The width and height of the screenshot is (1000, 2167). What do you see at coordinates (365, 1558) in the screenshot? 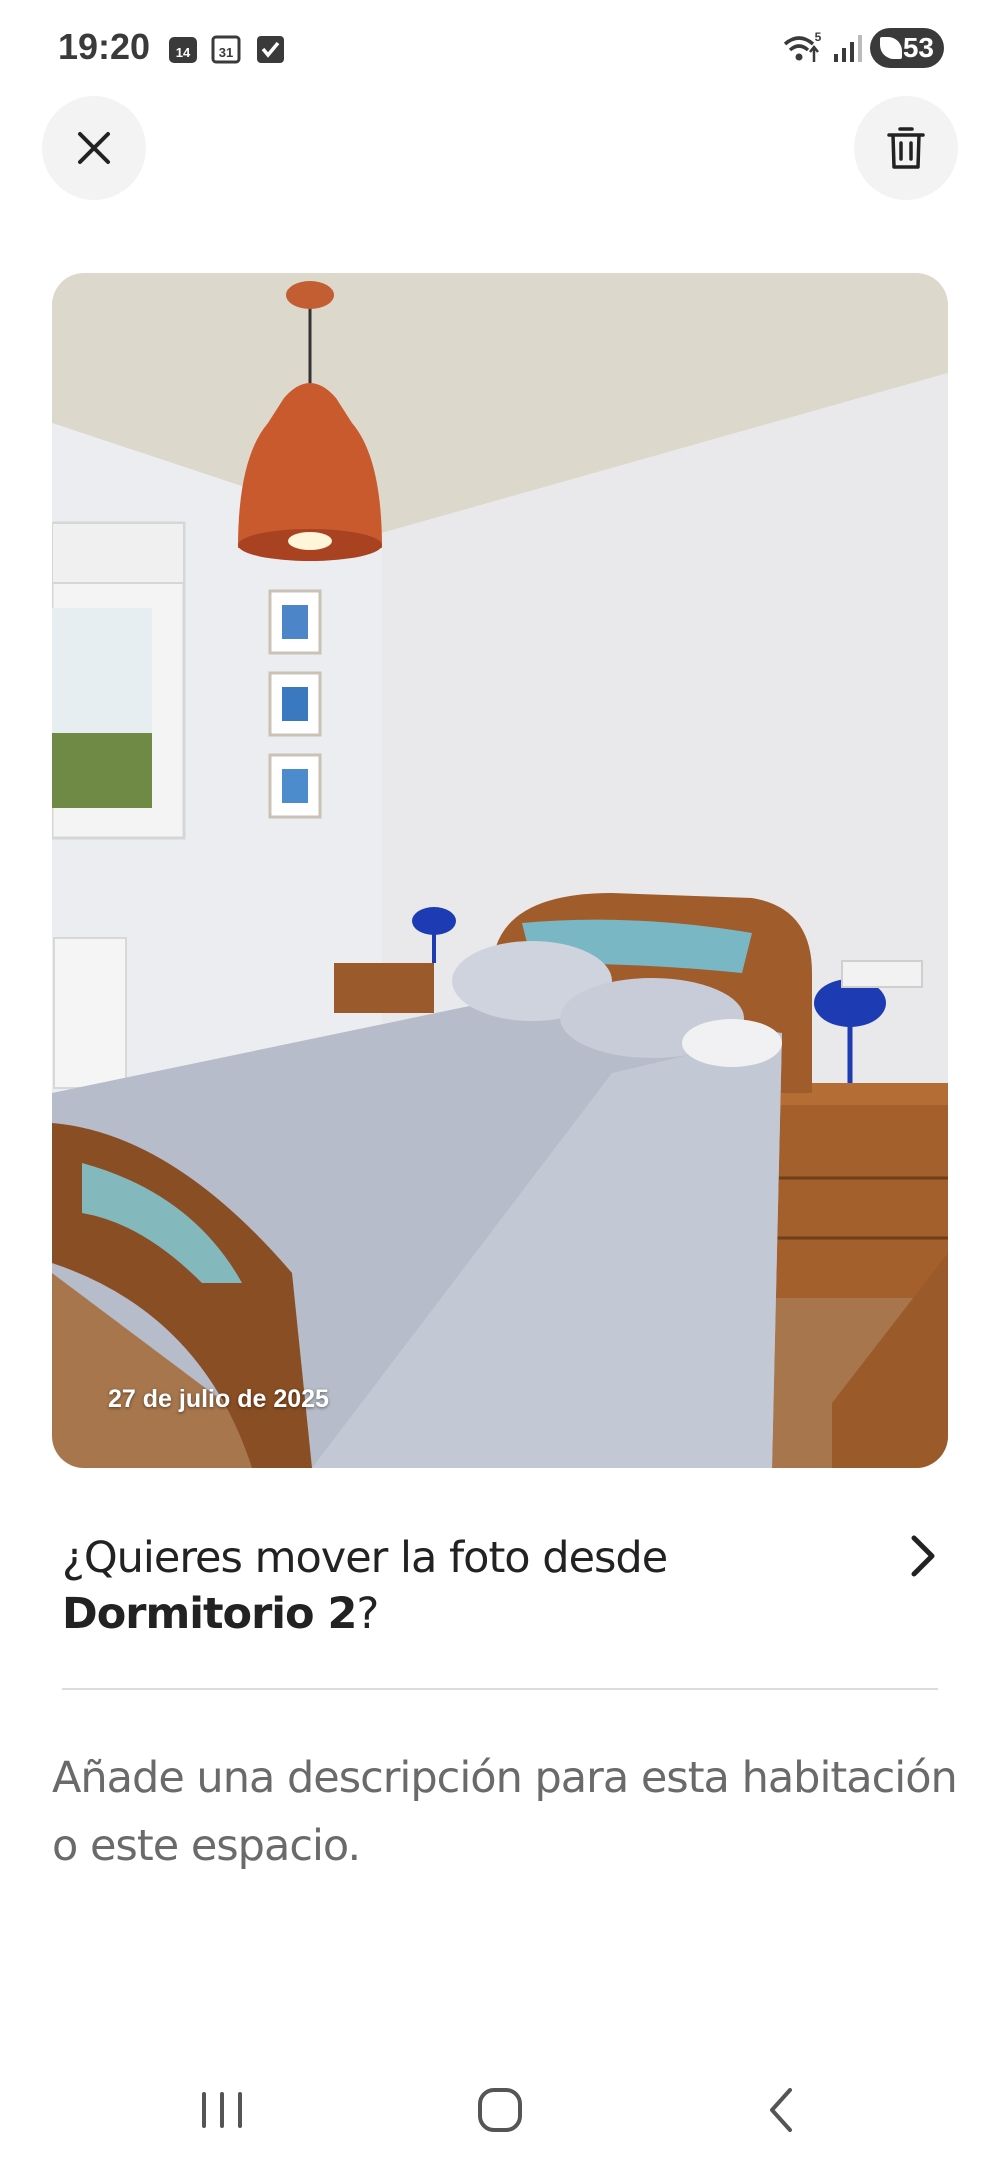
I see `move-prompt-prefix: ¿Quieres mover la foto desde` at bounding box center [365, 1558].